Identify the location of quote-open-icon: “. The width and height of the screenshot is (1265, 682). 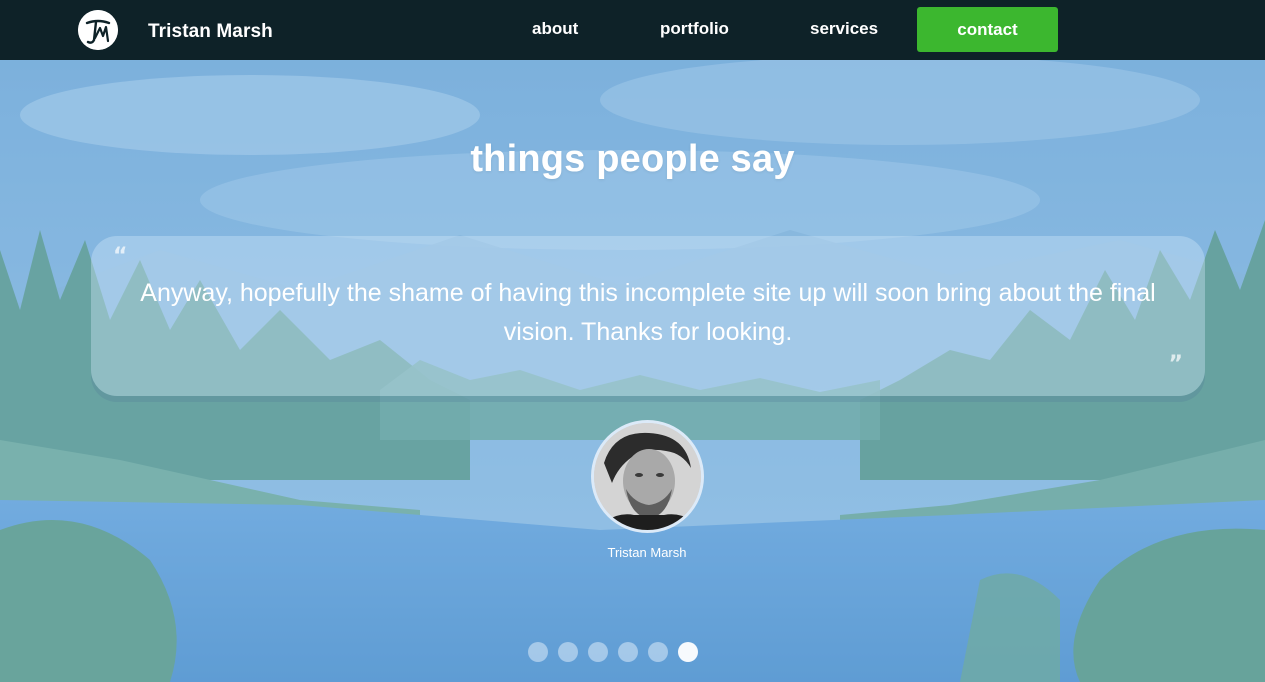
(120, 256).